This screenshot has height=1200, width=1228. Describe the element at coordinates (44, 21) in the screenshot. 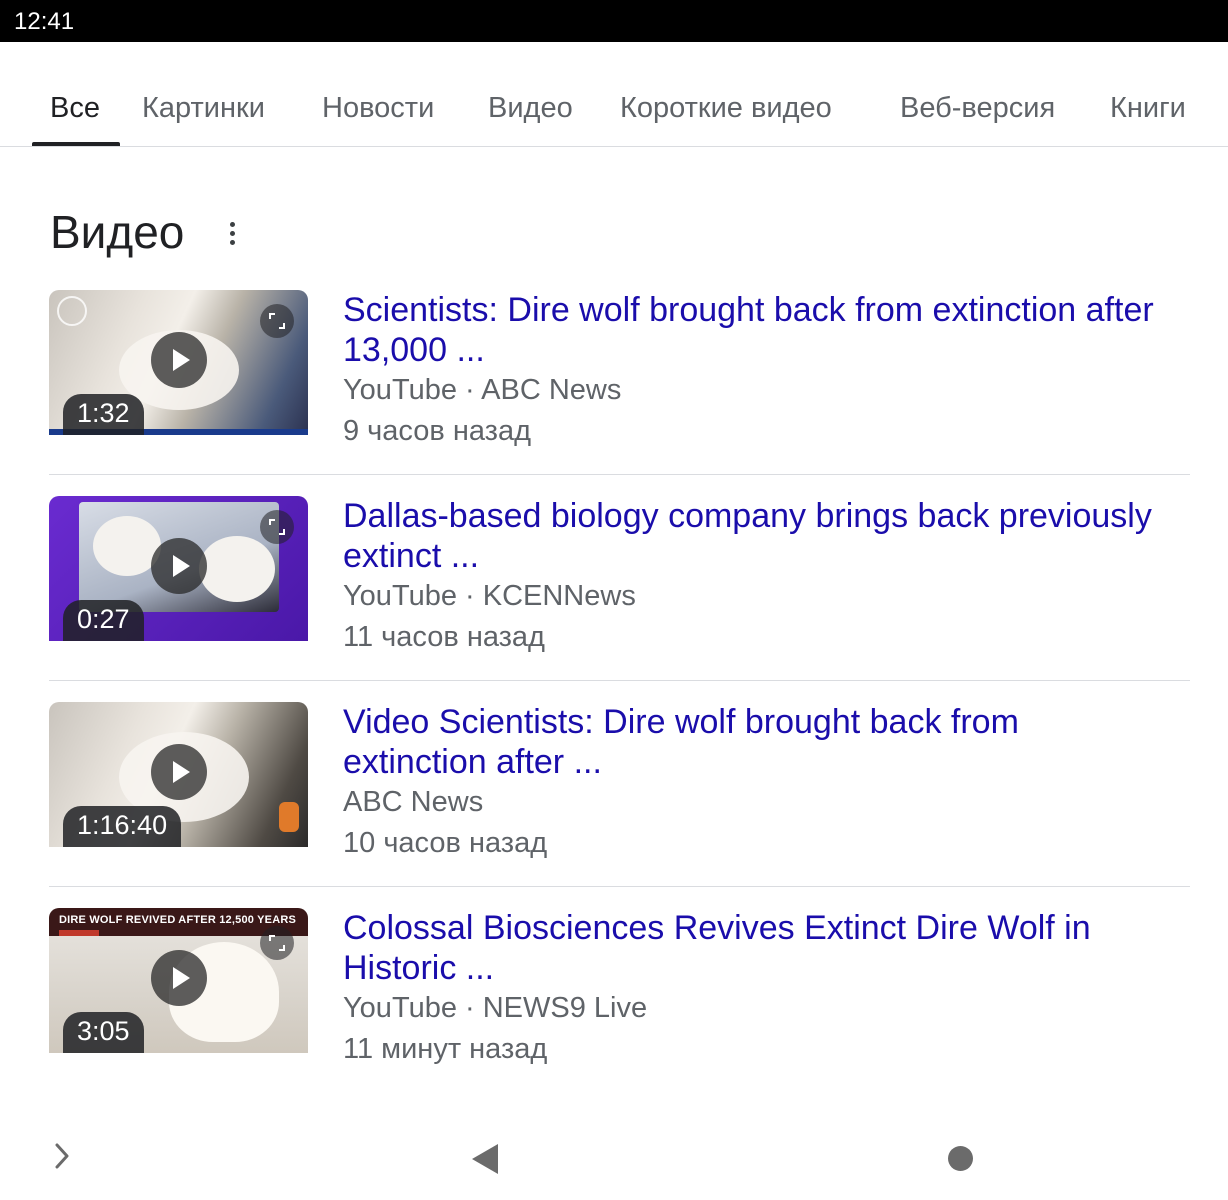

I see `status-time: 12:41` at that location.